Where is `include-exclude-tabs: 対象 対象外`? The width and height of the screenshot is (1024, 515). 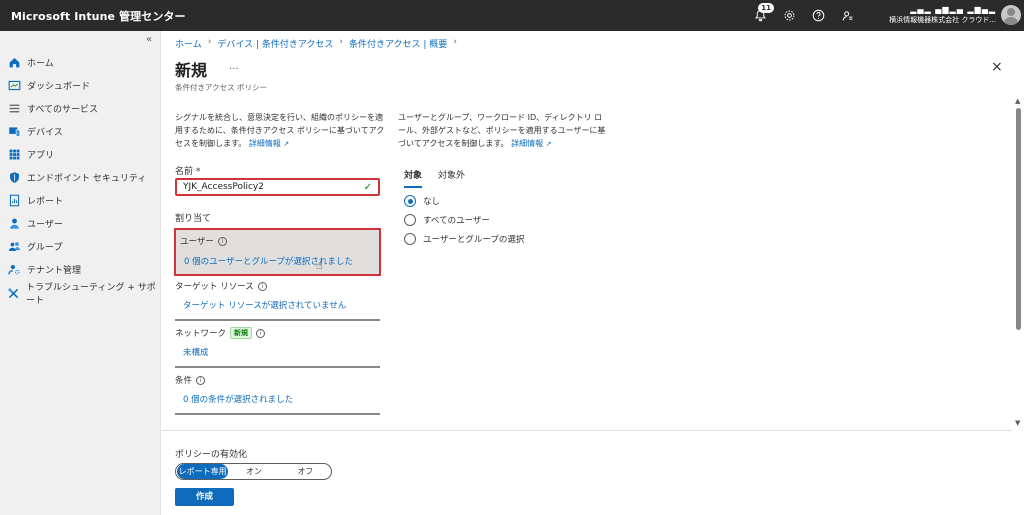 include-exclude-tabs: 対象 対象外 is located at coordinates (434, 178).